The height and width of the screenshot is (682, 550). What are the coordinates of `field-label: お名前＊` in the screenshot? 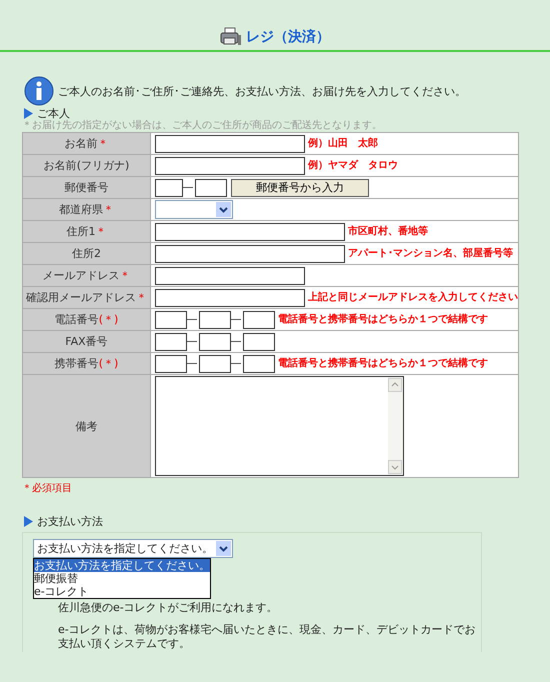 It's located at (86, 143).